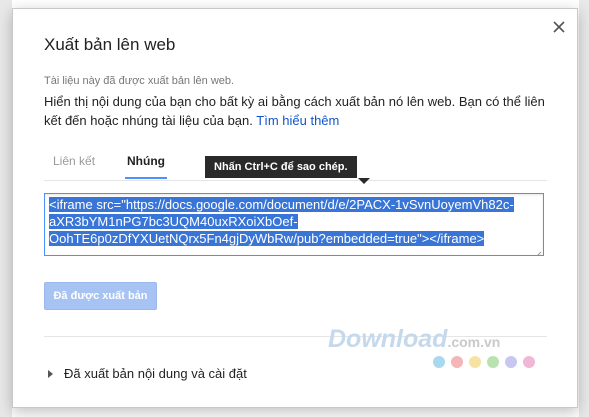 The image size is (589, 417). I want to click on triangle-right-icon, so click(50, 374).